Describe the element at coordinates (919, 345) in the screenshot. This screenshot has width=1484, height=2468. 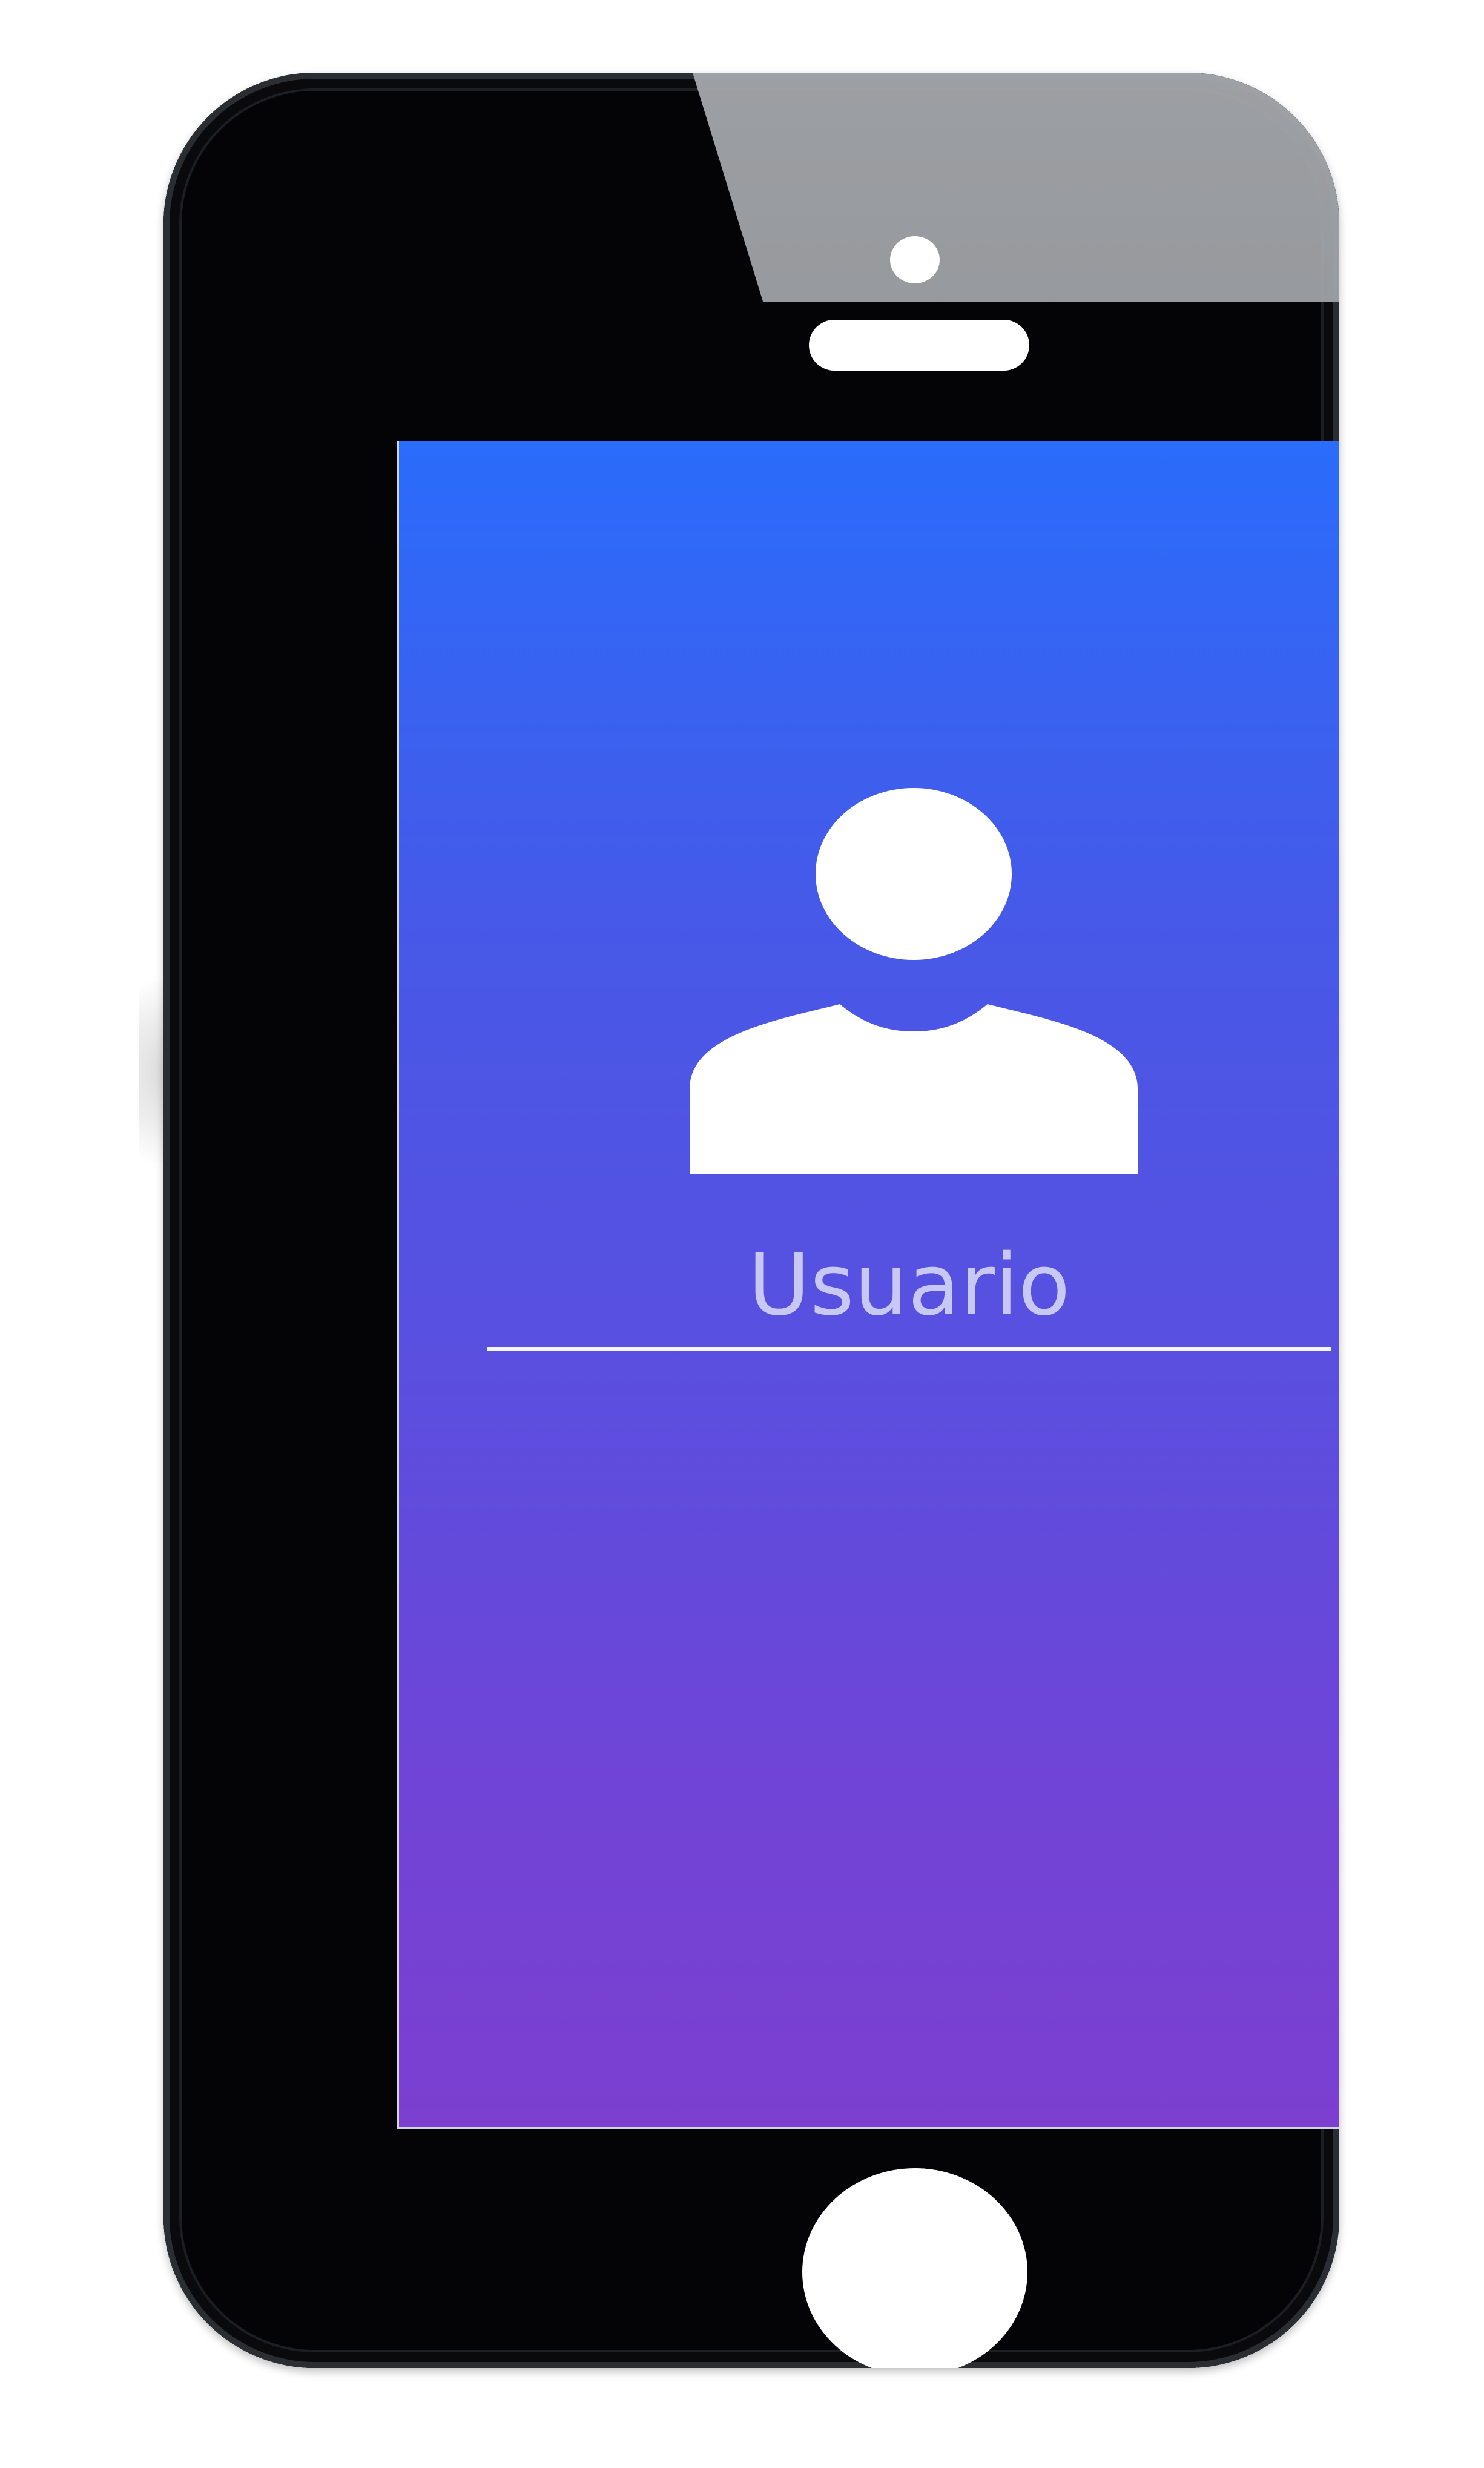
I see `speaker-icon` at that location.